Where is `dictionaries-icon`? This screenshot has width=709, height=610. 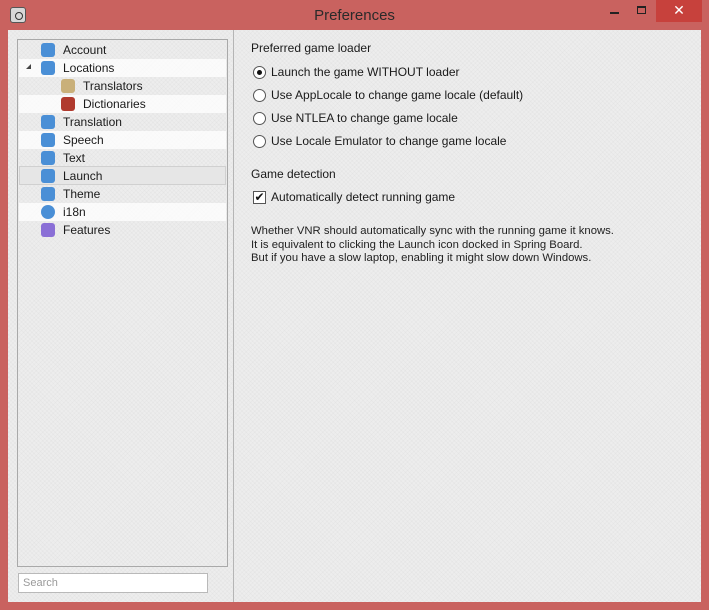 dictionaries-icon is located at coordinates (68, 104).